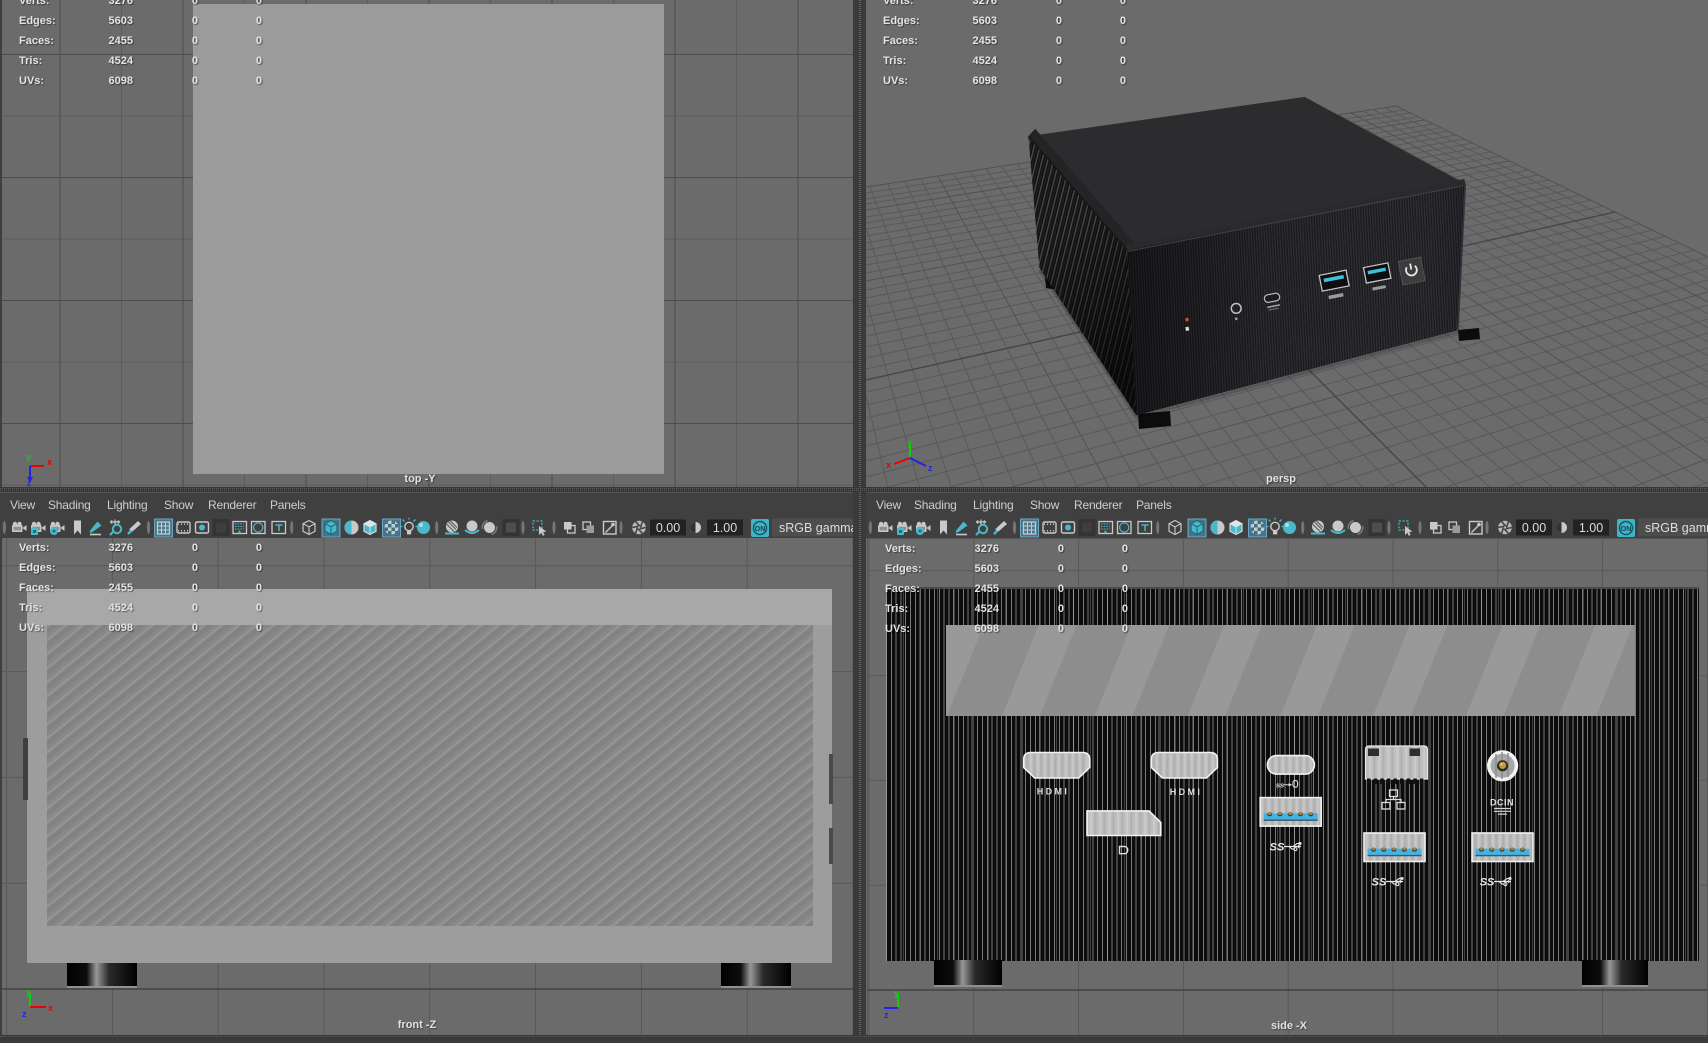  Describe the element at coordinates (1502, 803) in the screenshot. I see `svg-text: DCIN` at that location.